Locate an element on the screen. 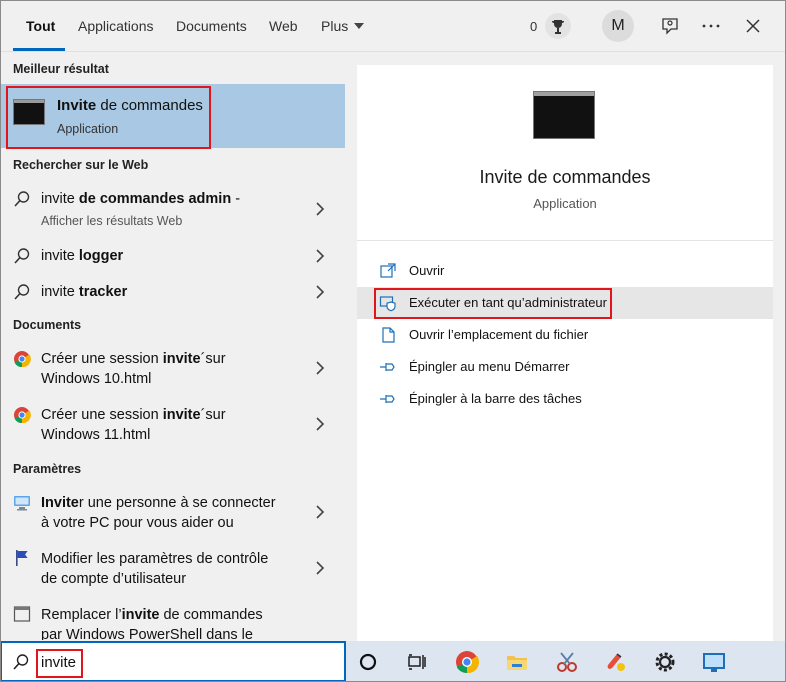 This screenshot has height=682, width=786. best-result-subtitle: Application is located at coordinates (88, 129).